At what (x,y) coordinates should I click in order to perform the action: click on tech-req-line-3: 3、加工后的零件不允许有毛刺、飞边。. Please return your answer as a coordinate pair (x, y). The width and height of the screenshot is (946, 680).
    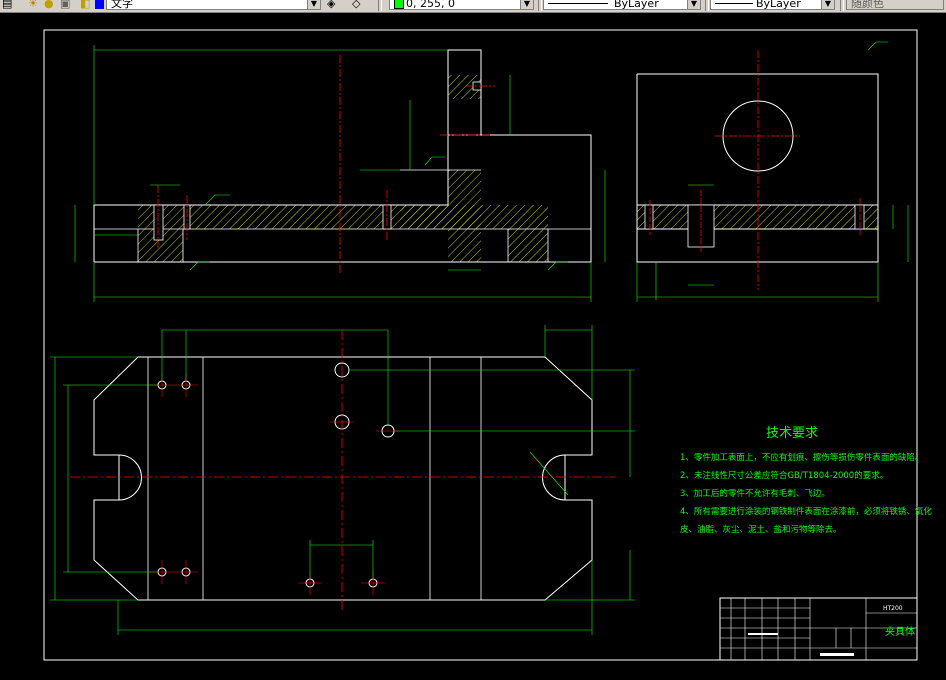
    Looking at the image, I should click on (755, 494).